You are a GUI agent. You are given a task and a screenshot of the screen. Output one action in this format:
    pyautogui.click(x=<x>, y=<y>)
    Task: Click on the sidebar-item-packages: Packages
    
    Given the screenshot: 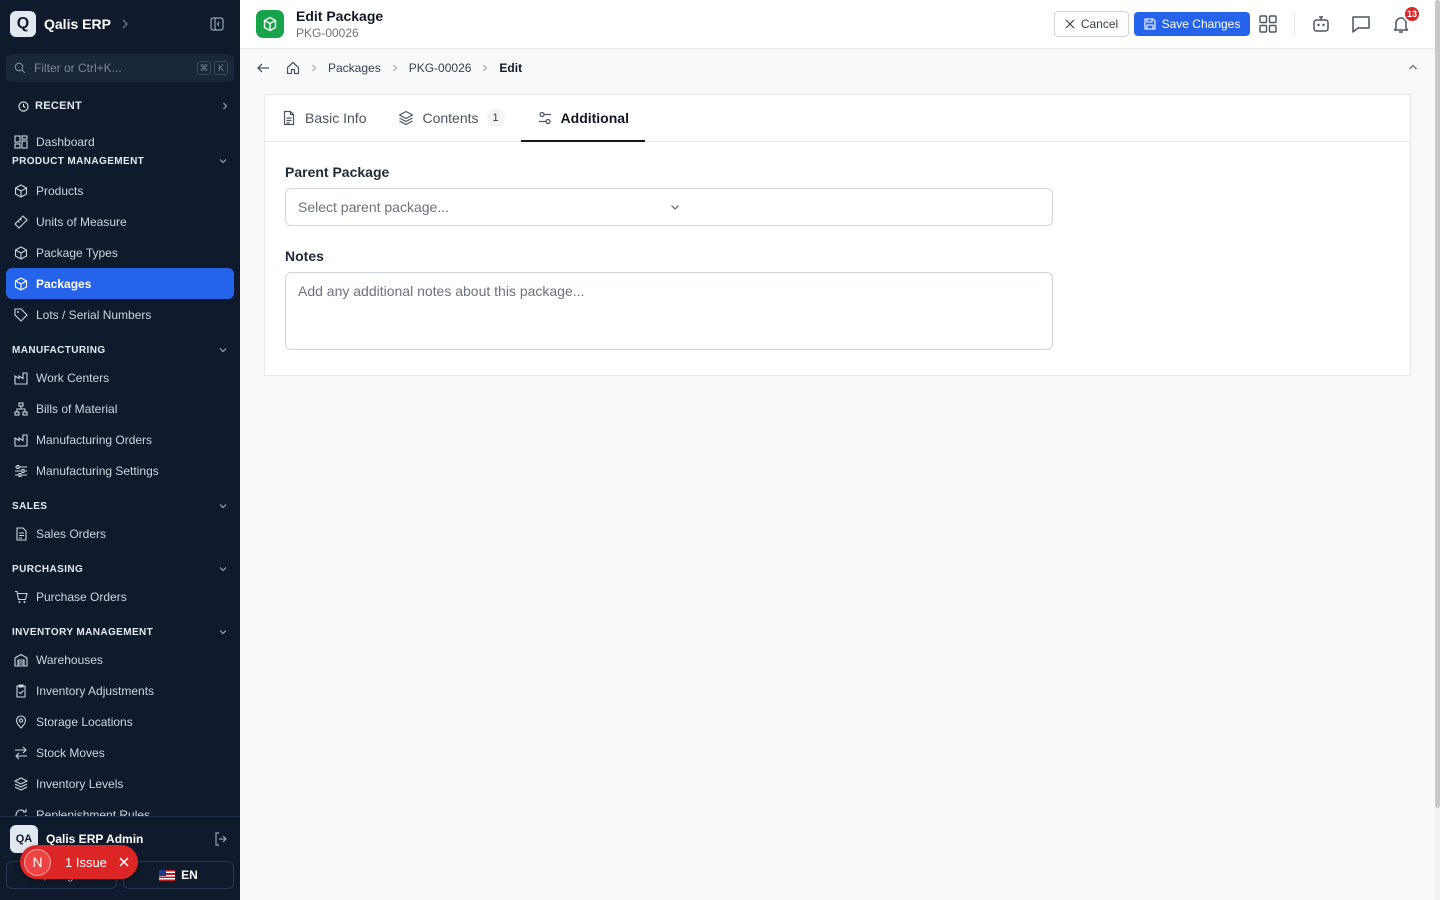 What is the action you would take?
    pyautogui.click(x=120, y=283)
    